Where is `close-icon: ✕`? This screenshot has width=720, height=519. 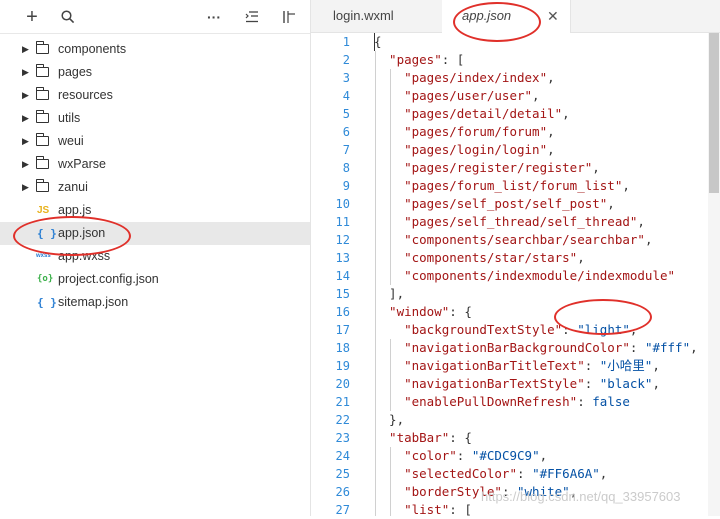
close-icon: ✕ is located at coordinates (553, 16).